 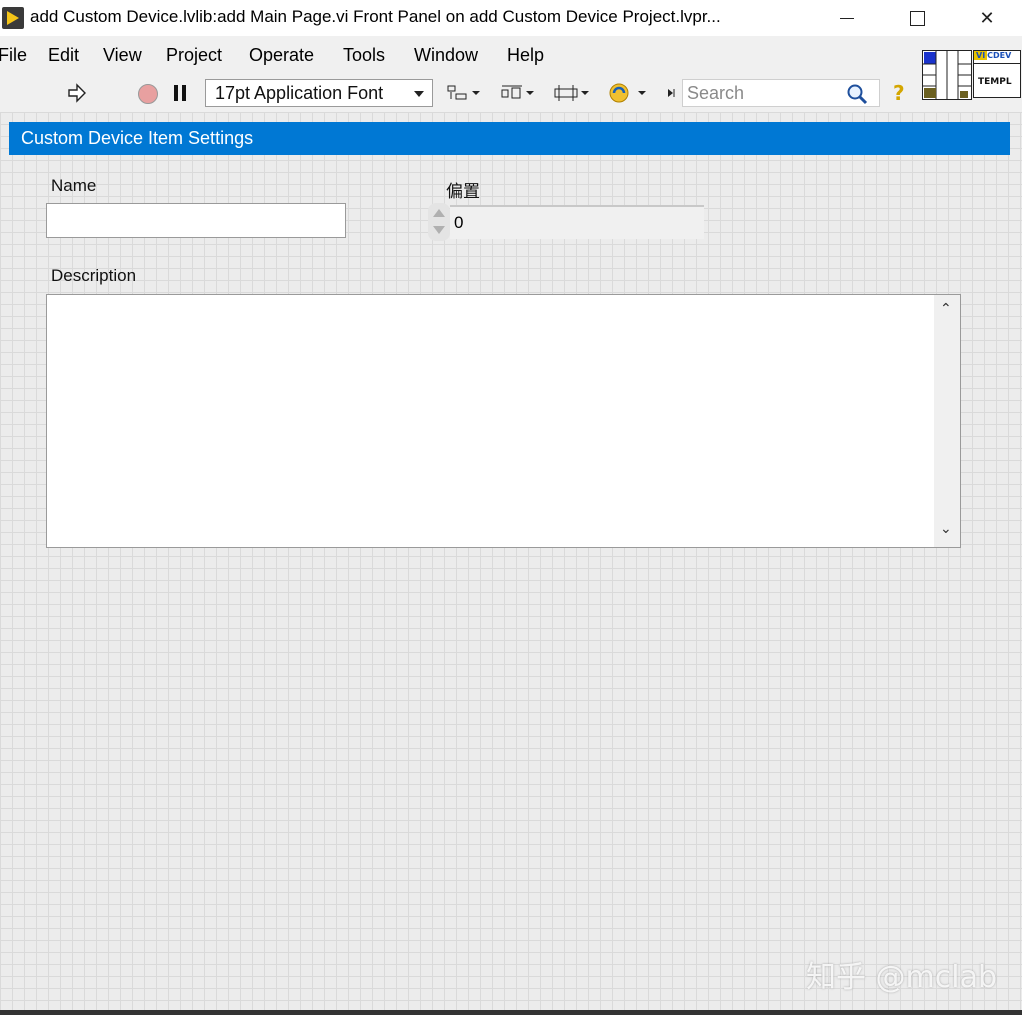 I want to click on menu-help: Help, so click(x=525, y=55).